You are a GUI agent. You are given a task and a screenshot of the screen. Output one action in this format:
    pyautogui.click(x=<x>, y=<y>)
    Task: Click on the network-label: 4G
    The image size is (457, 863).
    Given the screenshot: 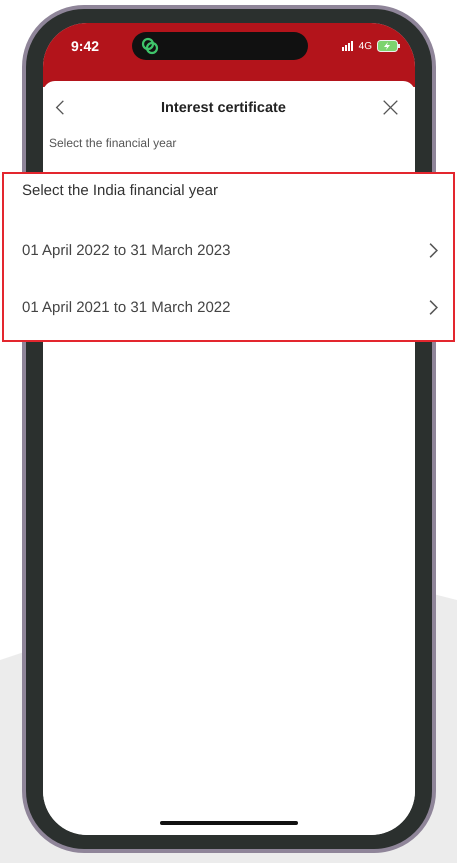 What is the action you would take?
    pyautogui.click(x=365, y=46)
    